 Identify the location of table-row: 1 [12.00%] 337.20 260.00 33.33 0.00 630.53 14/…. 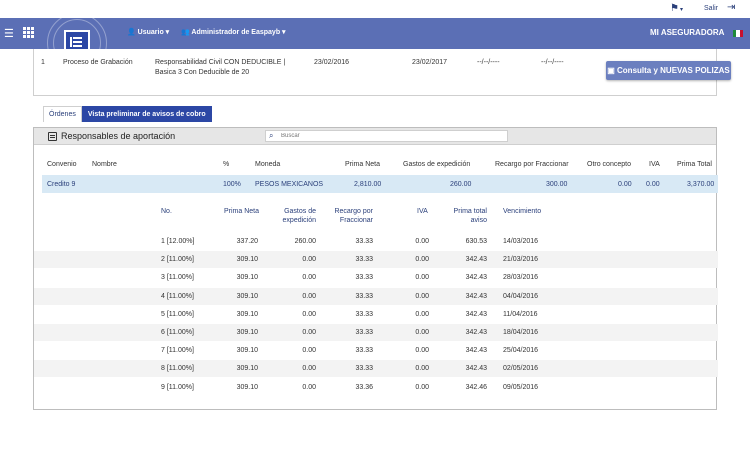
(376, 241).